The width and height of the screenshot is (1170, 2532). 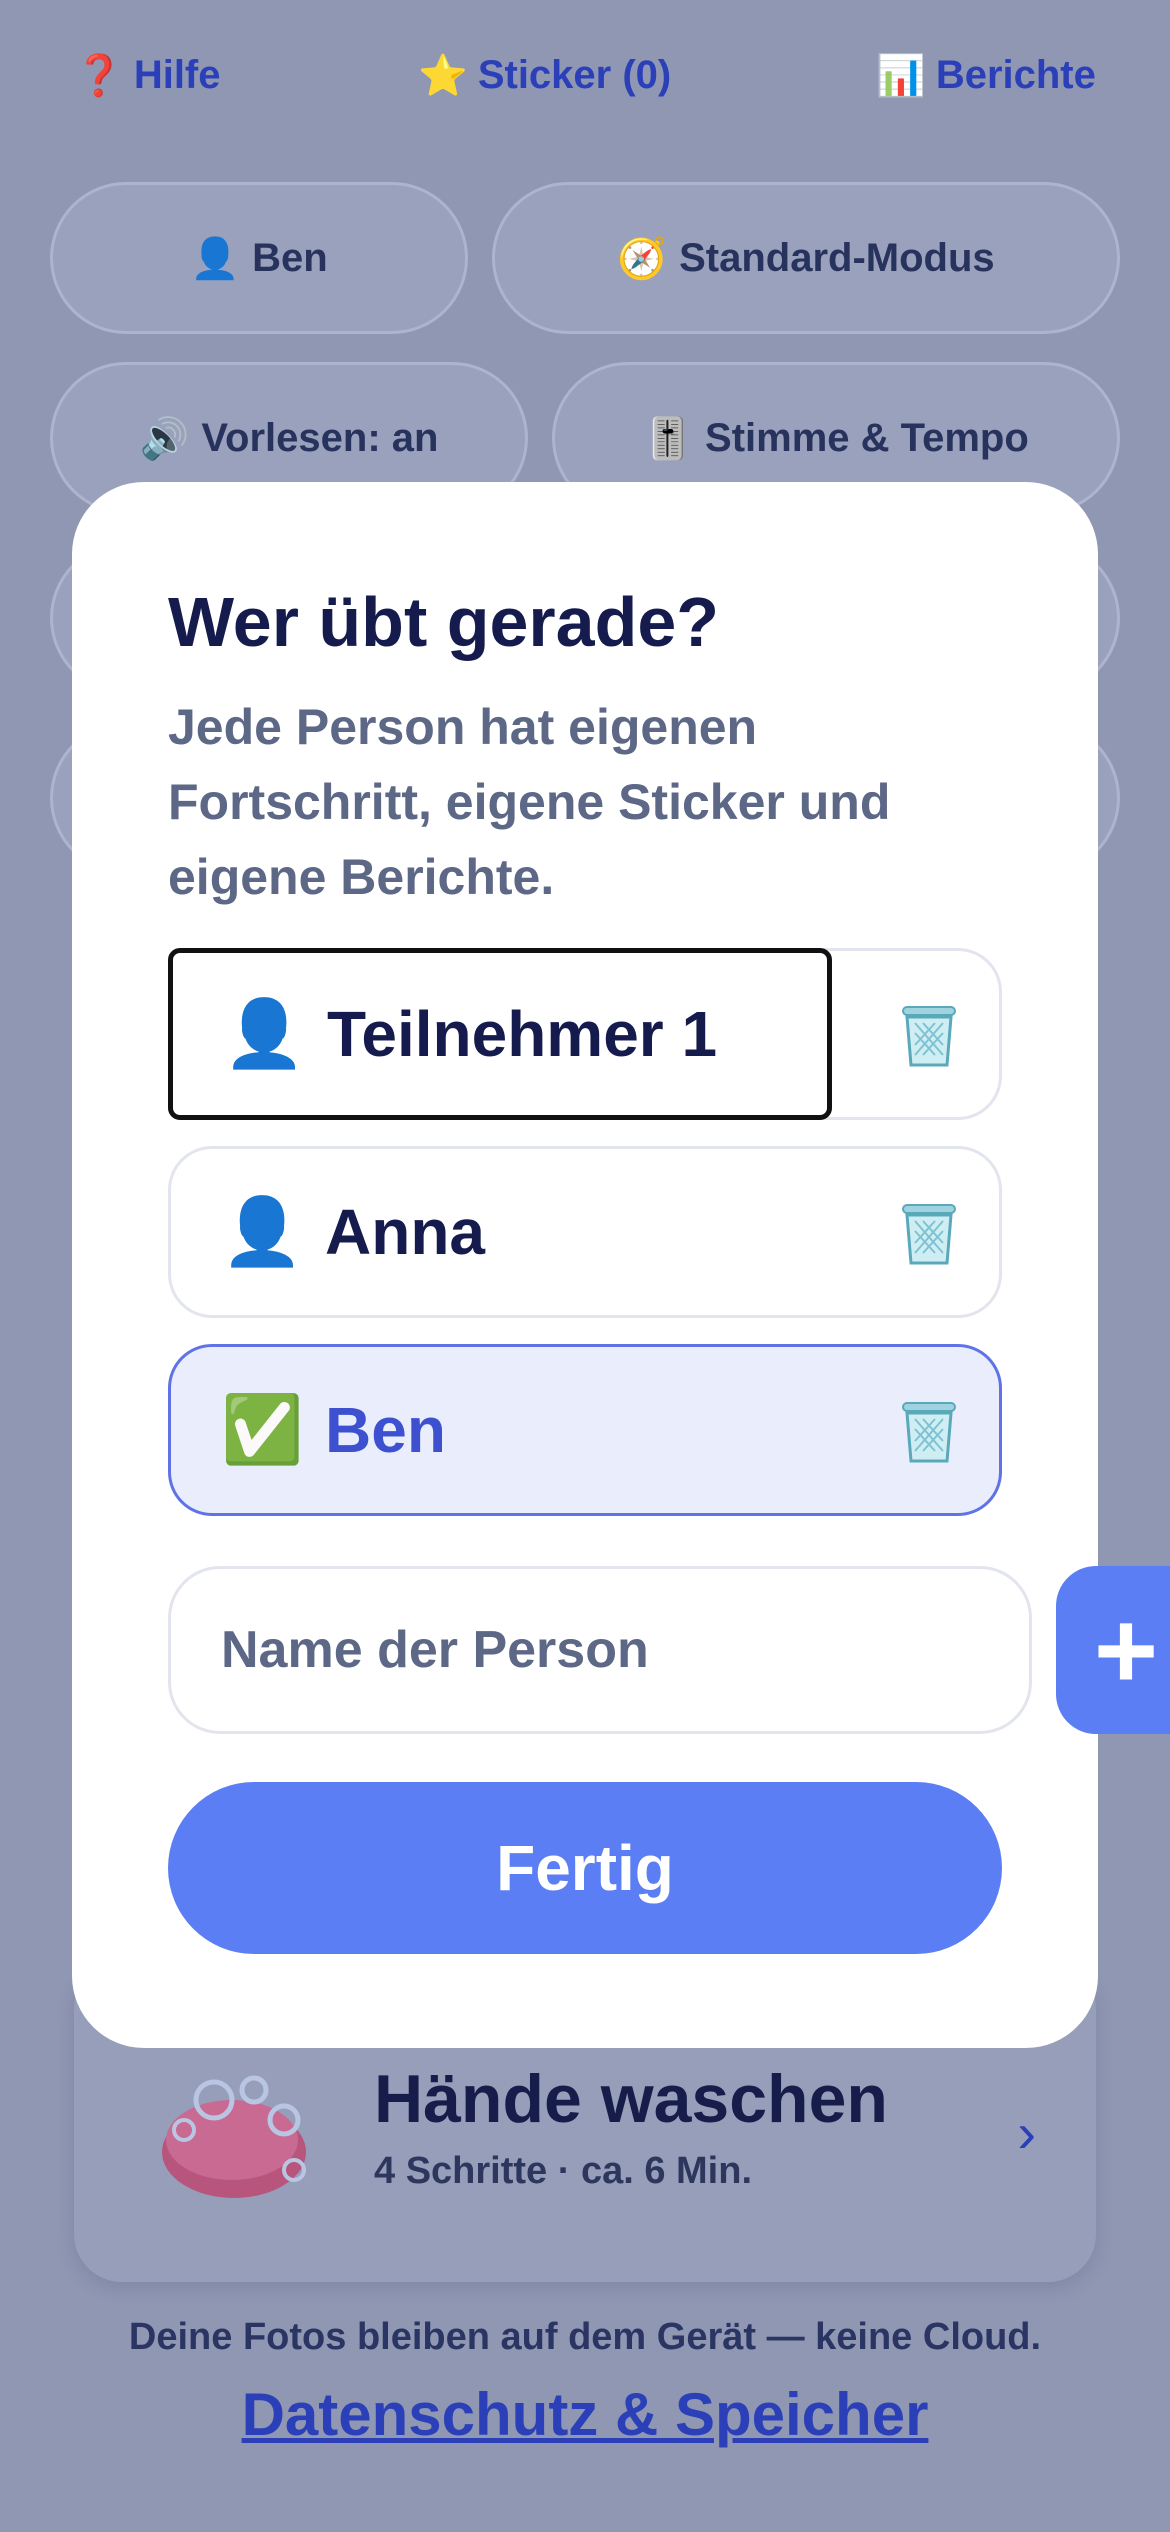 What do you see at coordinates (320, 437) in the screenshot?
I see `read-aloud-label: Vorlesen: an` at bounding box center [320, 437].